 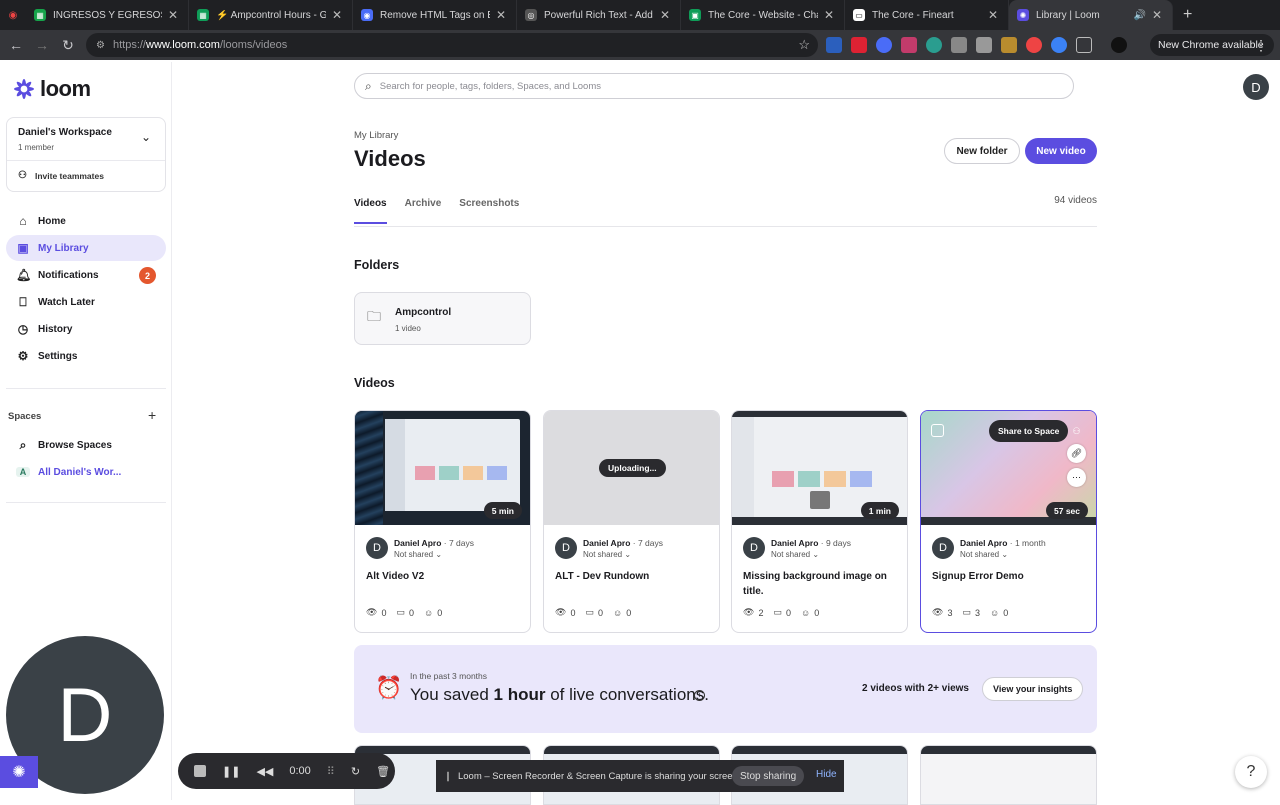 I want to click on video-thumbnail: 5 min, so click(x=442, y=468).